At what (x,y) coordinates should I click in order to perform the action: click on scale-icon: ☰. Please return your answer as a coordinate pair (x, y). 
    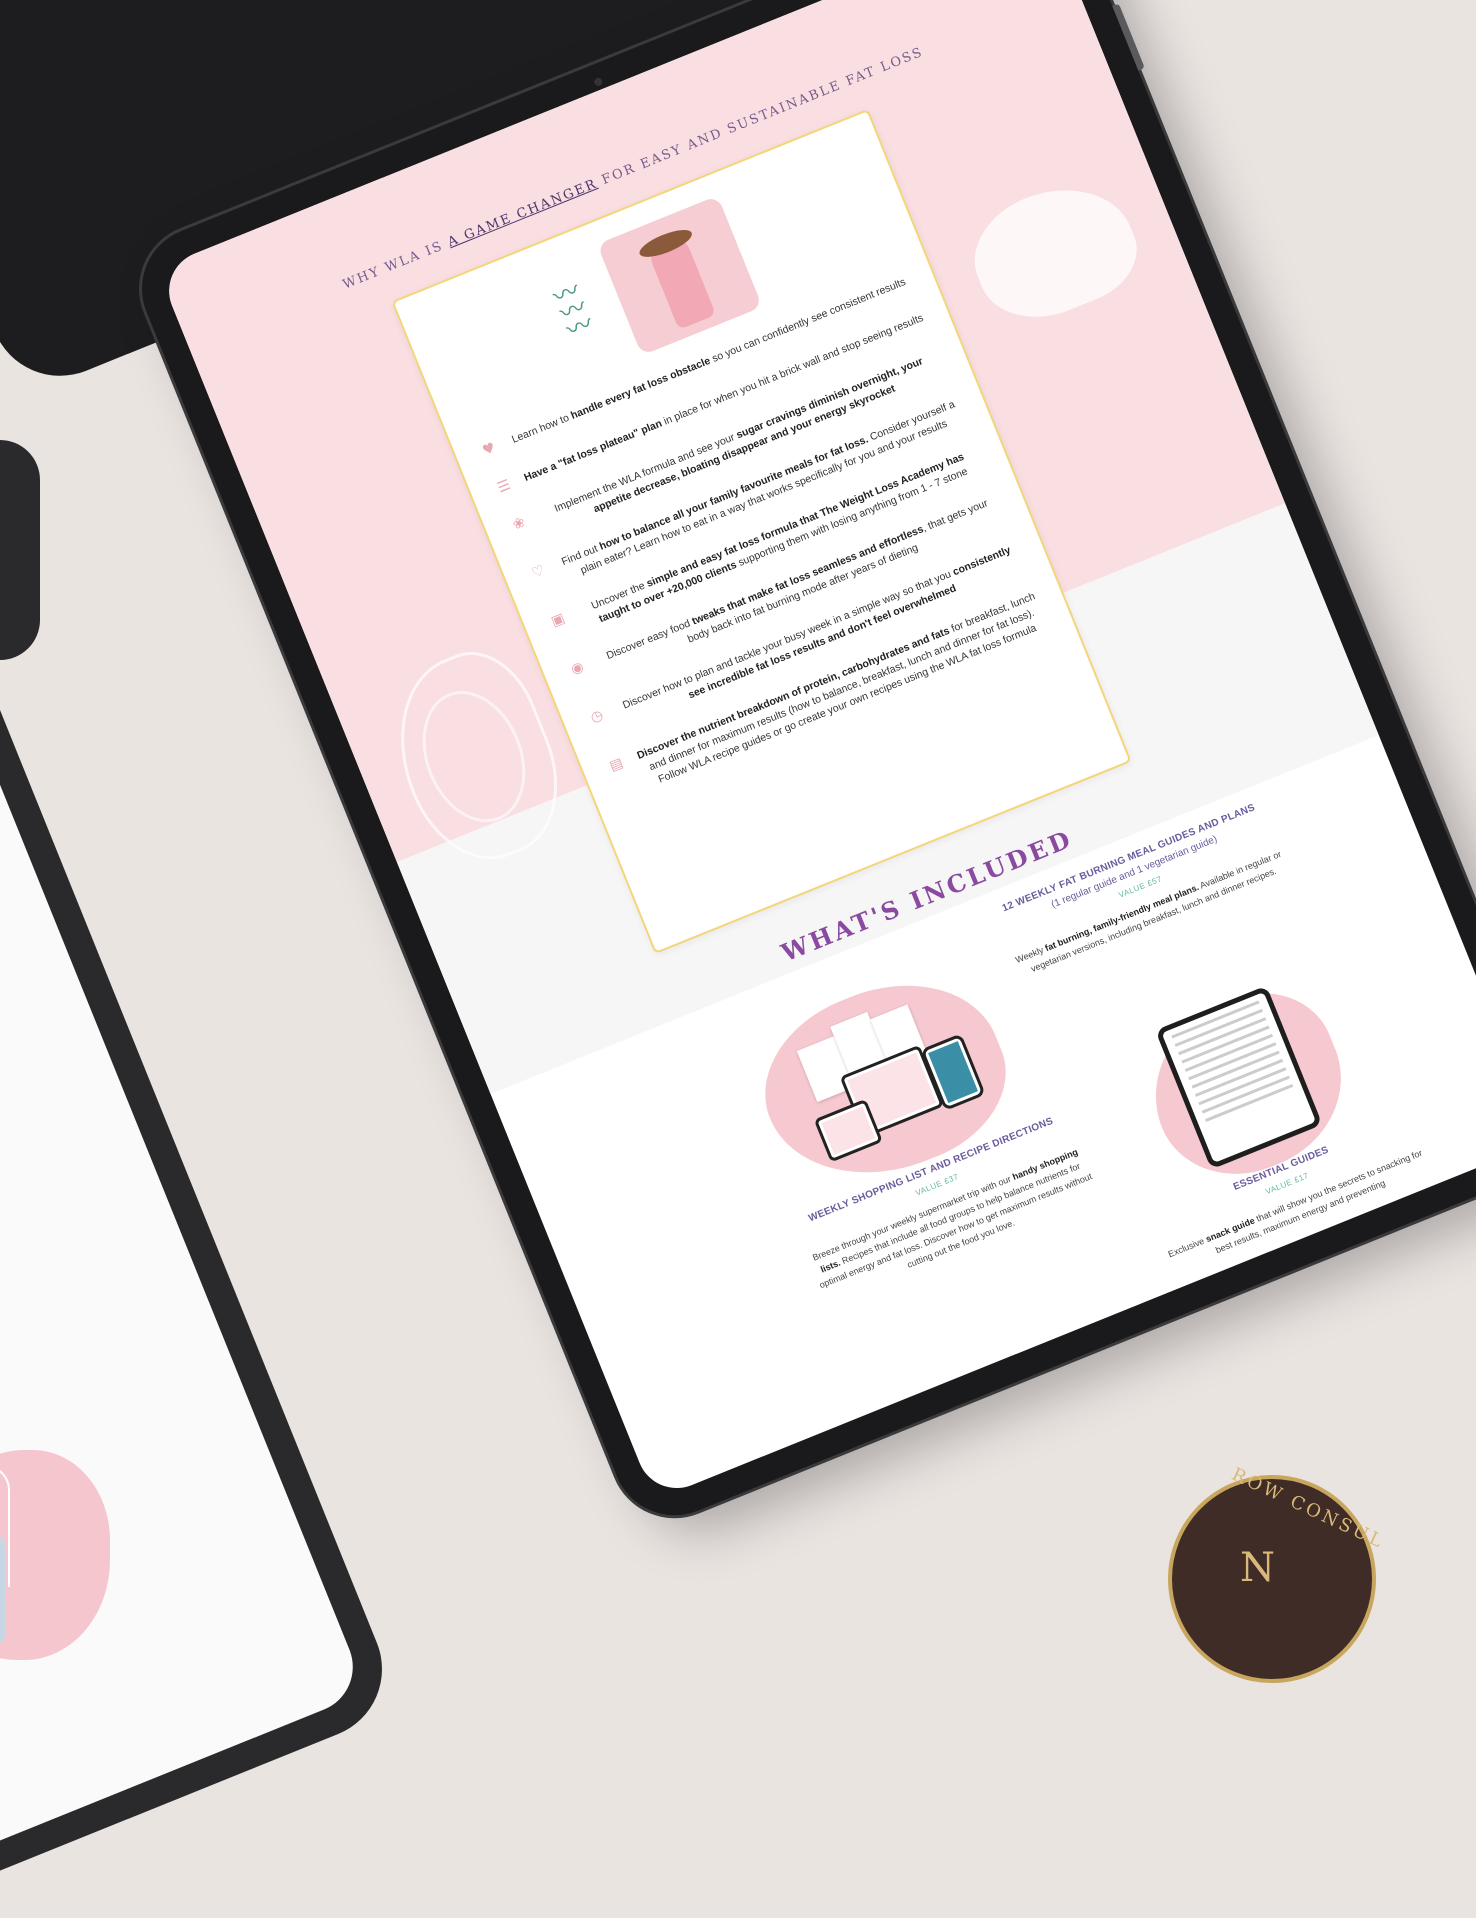
    Looking at the image, I should click on (504, 486).